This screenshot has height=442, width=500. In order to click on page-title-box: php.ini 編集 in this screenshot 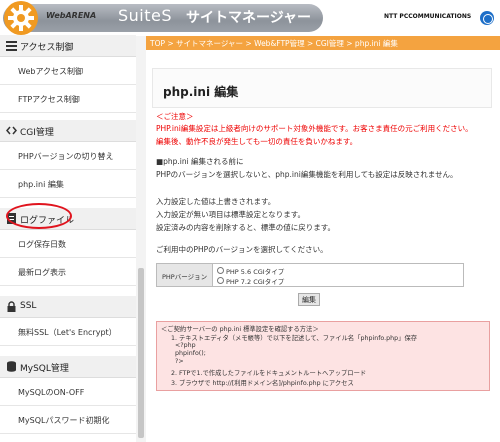, I will do `click(322, 88)`.